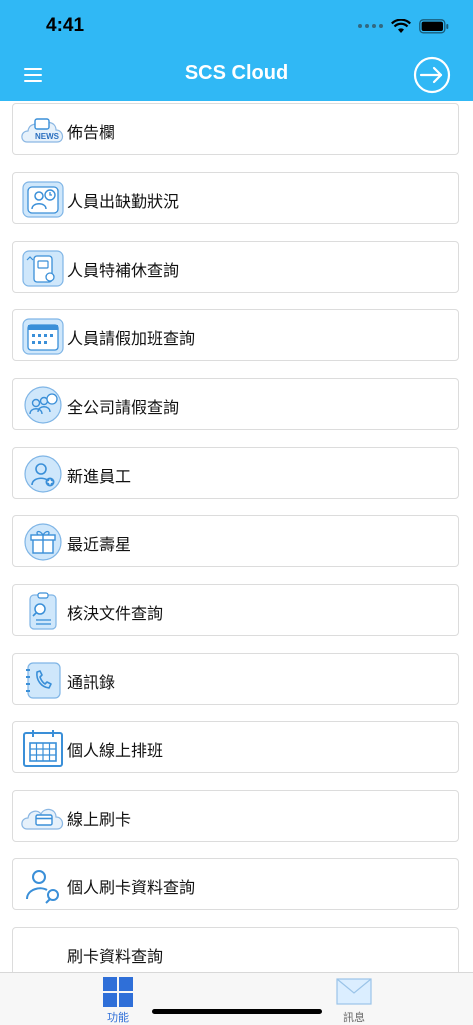 This screenshot has width=473, height=1025. What do you see at coordinates (401, 25) in the screenshot?
I see `wifi-icon` at bounding box center [401, 25].